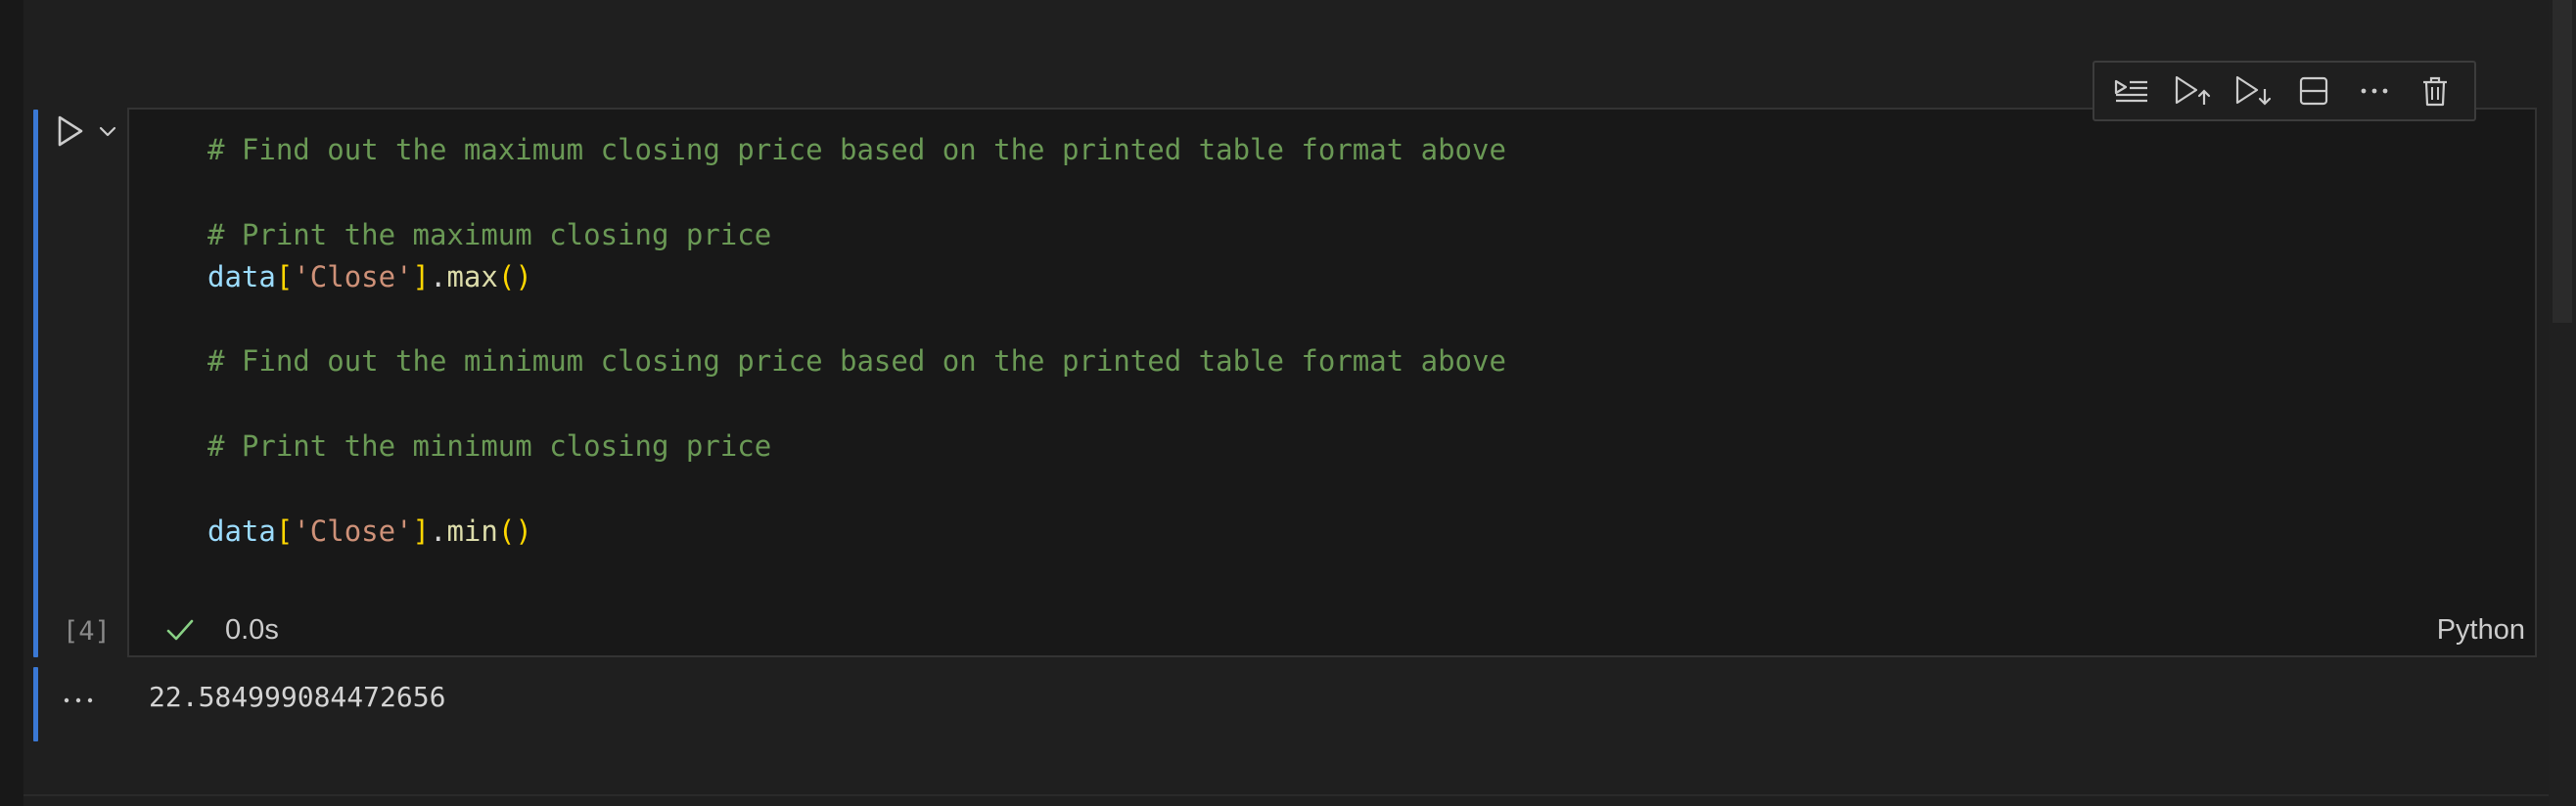 This screenshot has height=806, width=2576. Describe the element at coordinates (856, 277) in the screenshot. I see `code-line: data['Close'].max()` at that location.